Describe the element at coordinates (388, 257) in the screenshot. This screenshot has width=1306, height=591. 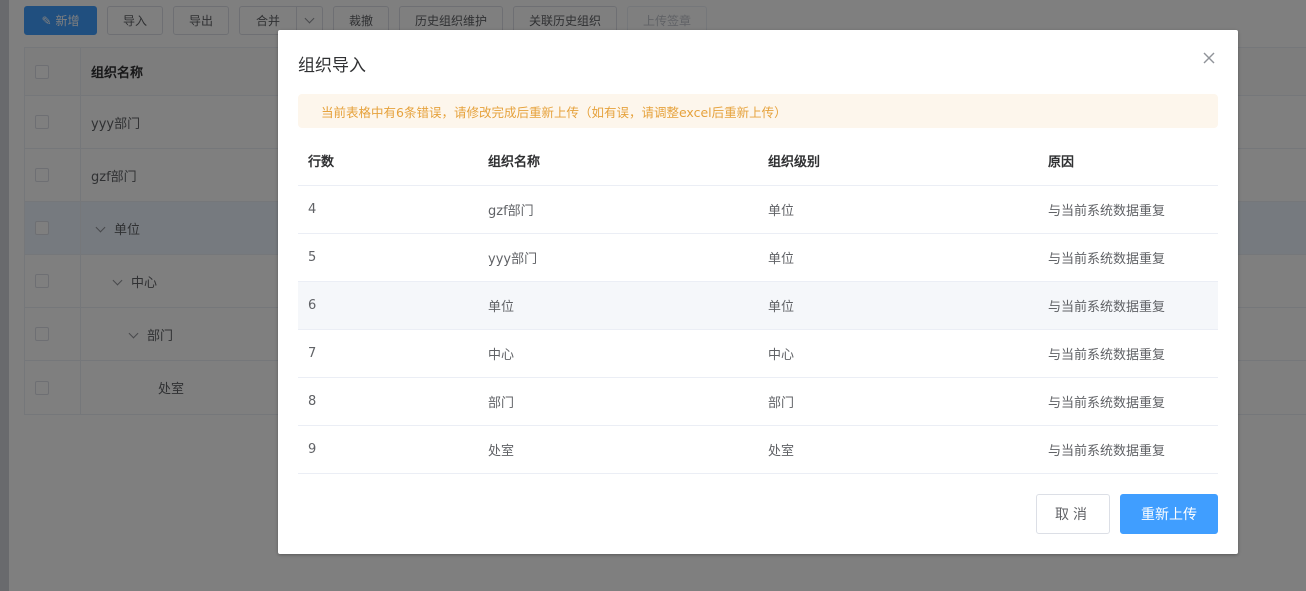
I see `row-number-cell: 5` at that location.